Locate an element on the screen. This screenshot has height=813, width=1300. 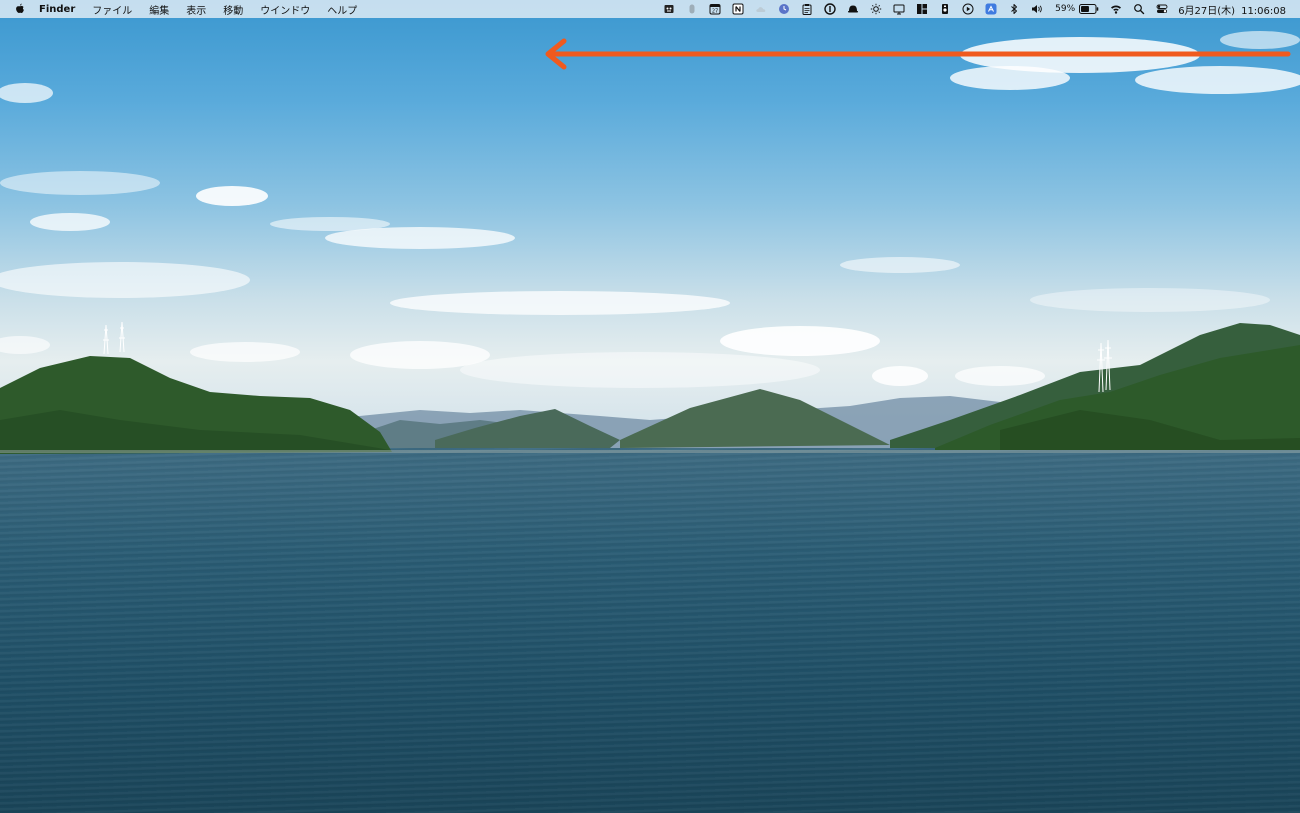
menu-bar-right: 27 59% 6月27日(木) 11:06:08 is located at coordinates (976, 9).